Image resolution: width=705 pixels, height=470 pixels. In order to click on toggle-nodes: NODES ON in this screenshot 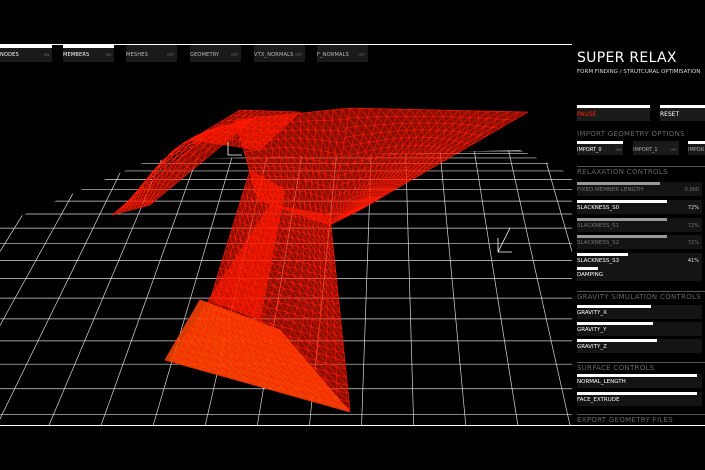, I will do `click(26, 53)`.